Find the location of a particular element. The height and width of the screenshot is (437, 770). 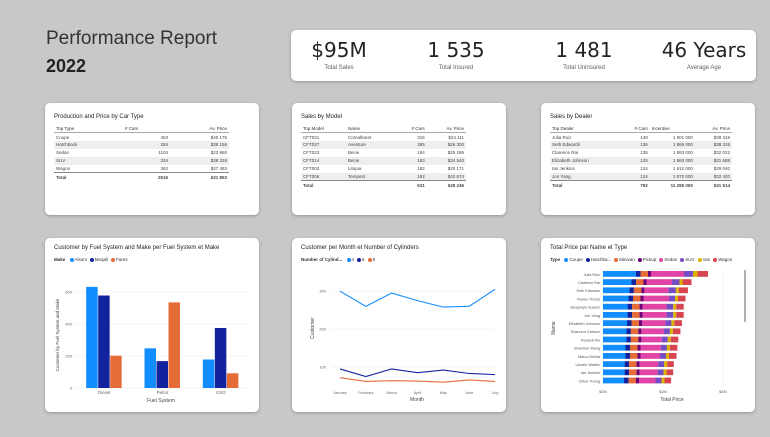

table-row: Hatchback 284 $38 156 is located at coordinates (141, 144).